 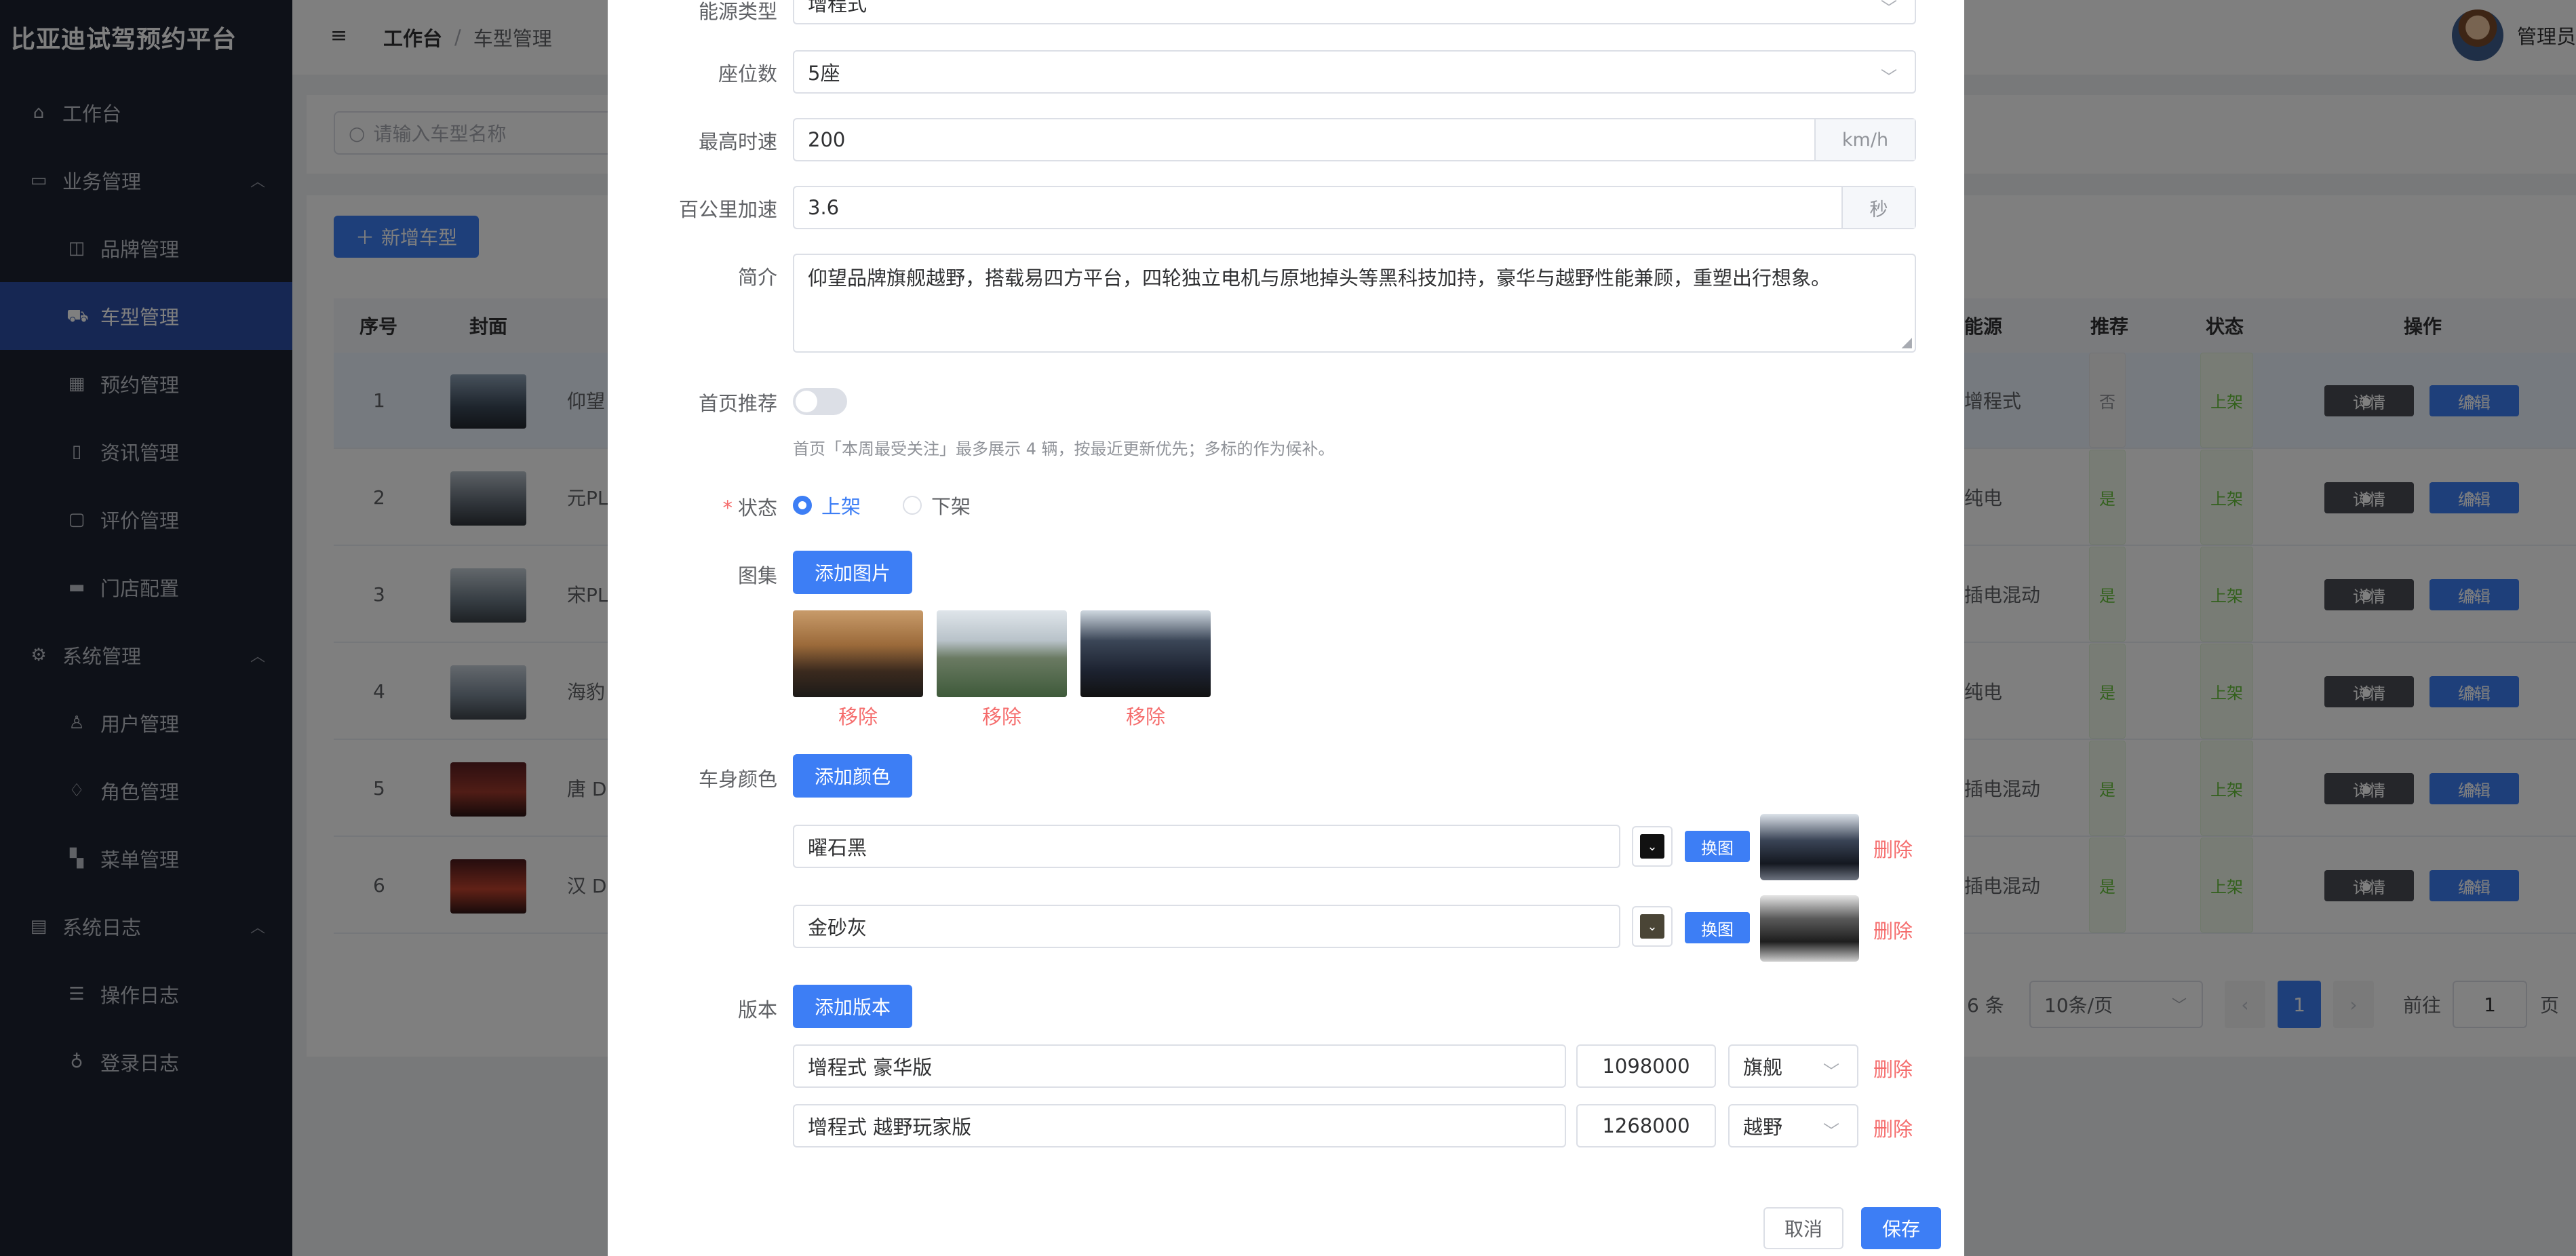 What do you see at coordinates (1893, 1068) in the screenshot?
I see `delete-version-1: 删除` at bounding box center [1893, 1068].